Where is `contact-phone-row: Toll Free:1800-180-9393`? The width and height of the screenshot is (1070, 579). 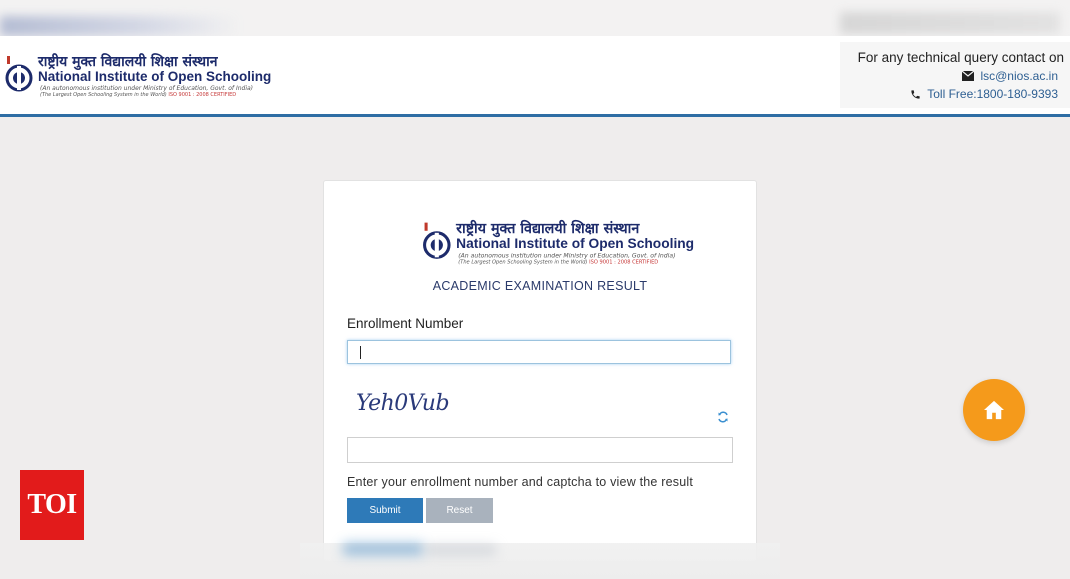 contact-phone-row: Toll Free:1800-180-9393 is located at coordinates (984, 94).